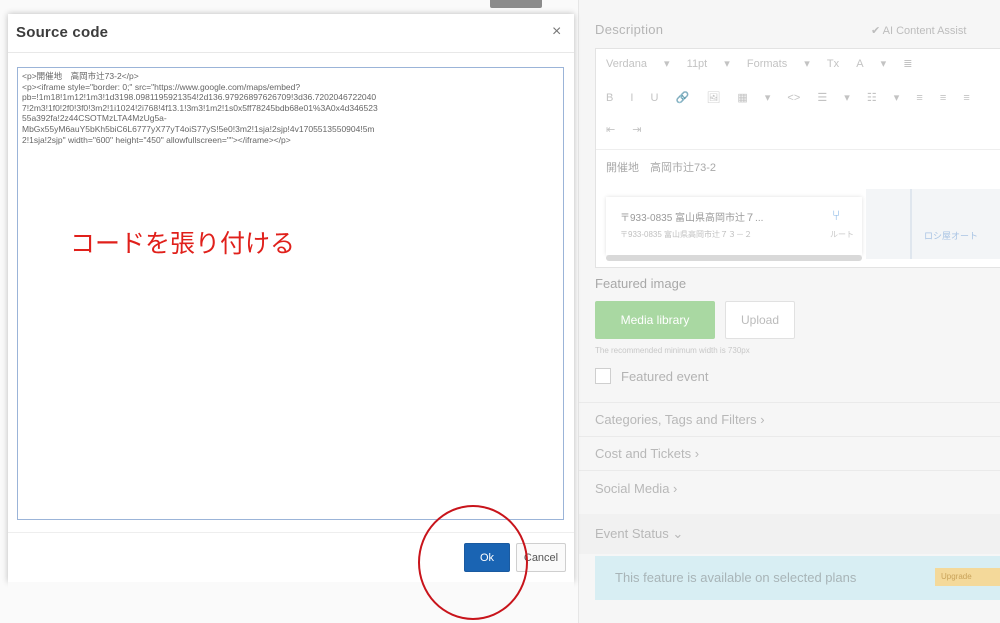  What do you see at coordinates (655, 320) in the screenshot?
I see `media-library-button: Media library` at bounding box center [655, 320].